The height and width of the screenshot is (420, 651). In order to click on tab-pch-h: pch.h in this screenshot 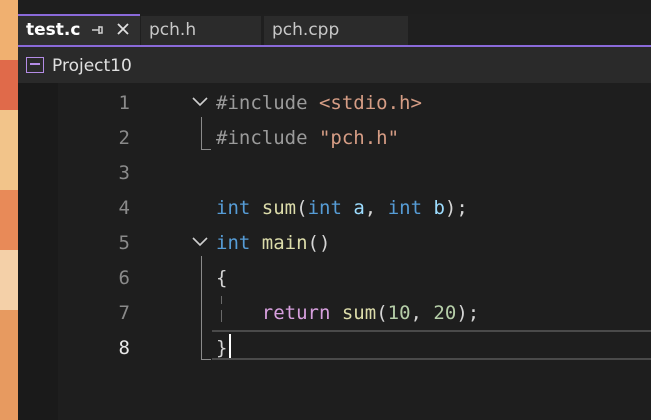, I will do `click(201, 30)`.